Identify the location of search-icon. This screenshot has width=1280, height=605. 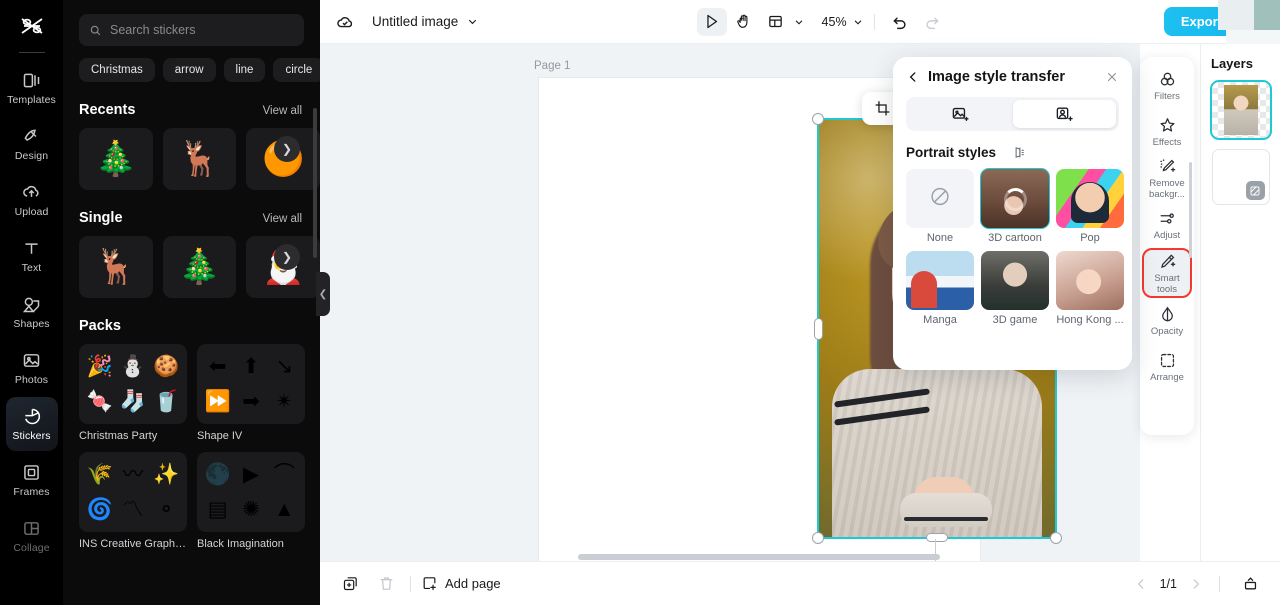
(95, 30).